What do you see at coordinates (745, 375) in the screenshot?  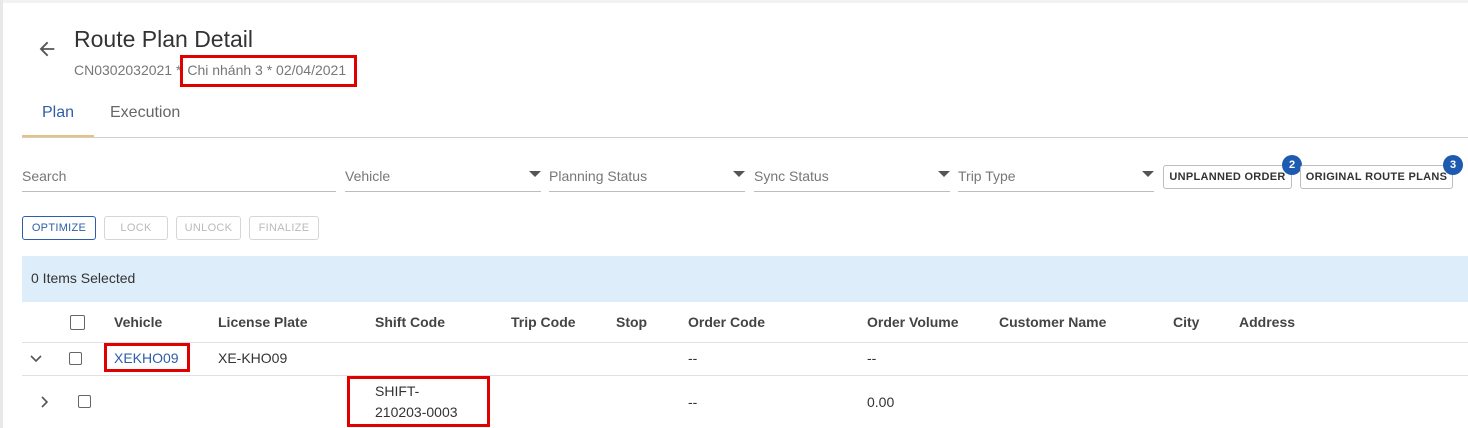 I see `row-divider` at bounding box center [745, 375].